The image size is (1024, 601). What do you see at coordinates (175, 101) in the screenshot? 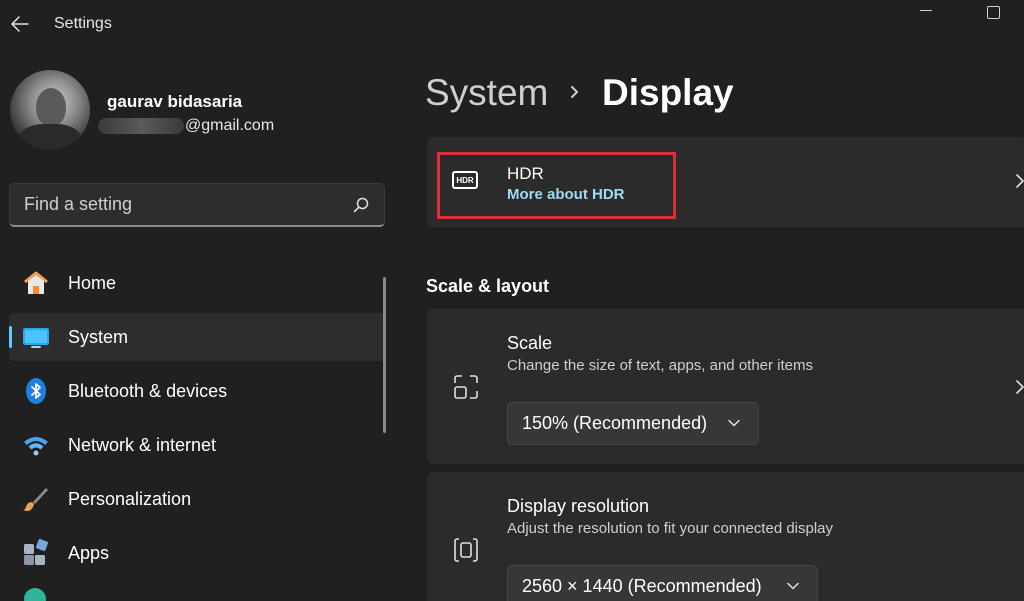
I see `user-name: gaurav bidasaria` at bounding box center [175, 101].